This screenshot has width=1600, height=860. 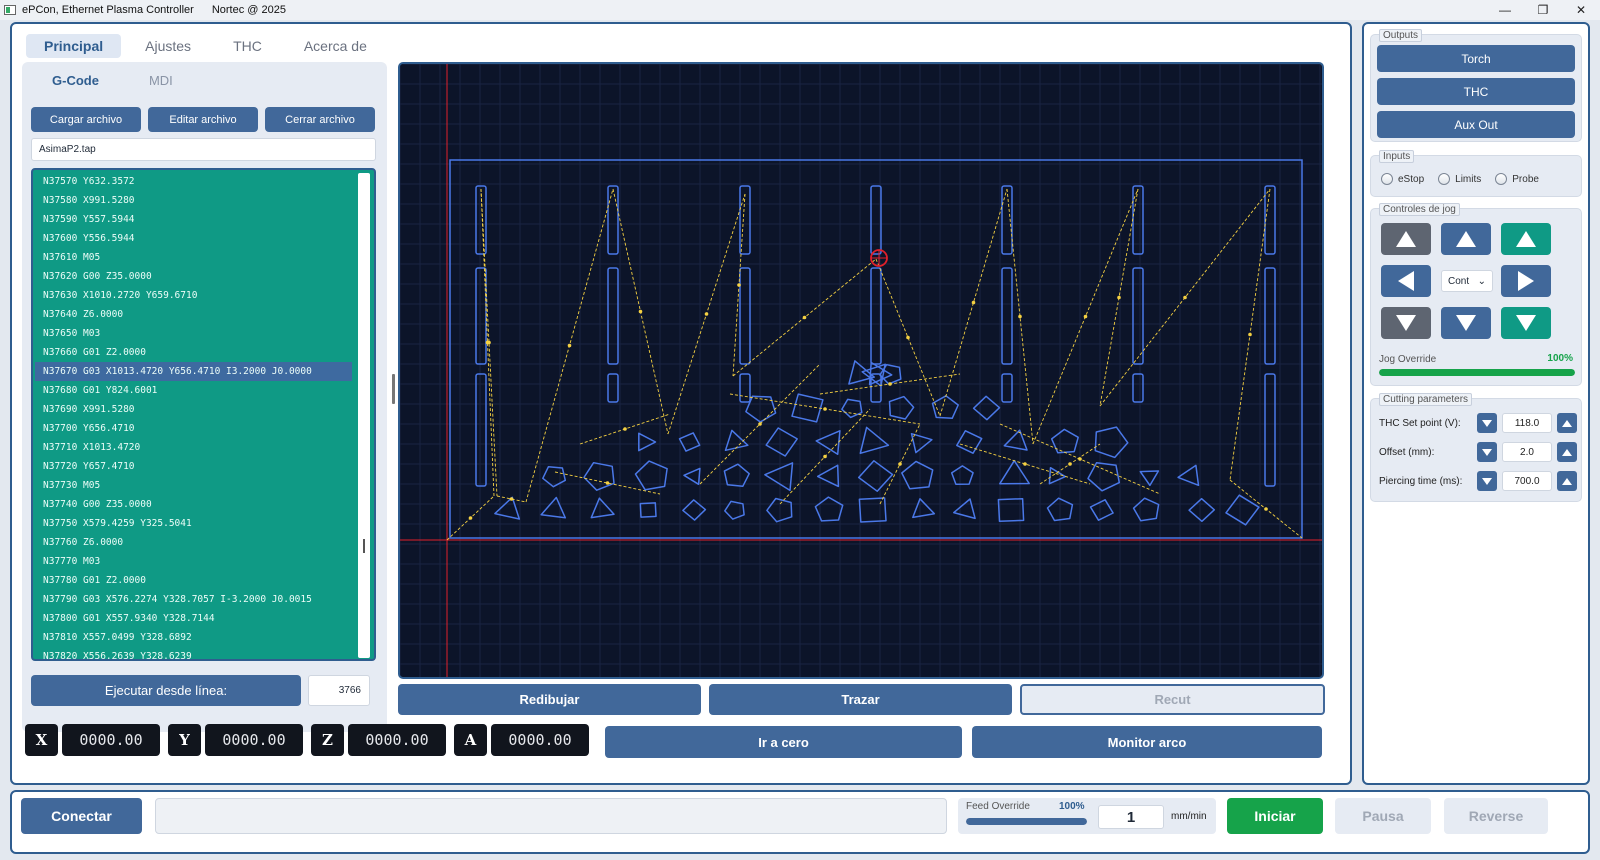 I want to click on jog-override-slider, so click(x=1477, y=372).